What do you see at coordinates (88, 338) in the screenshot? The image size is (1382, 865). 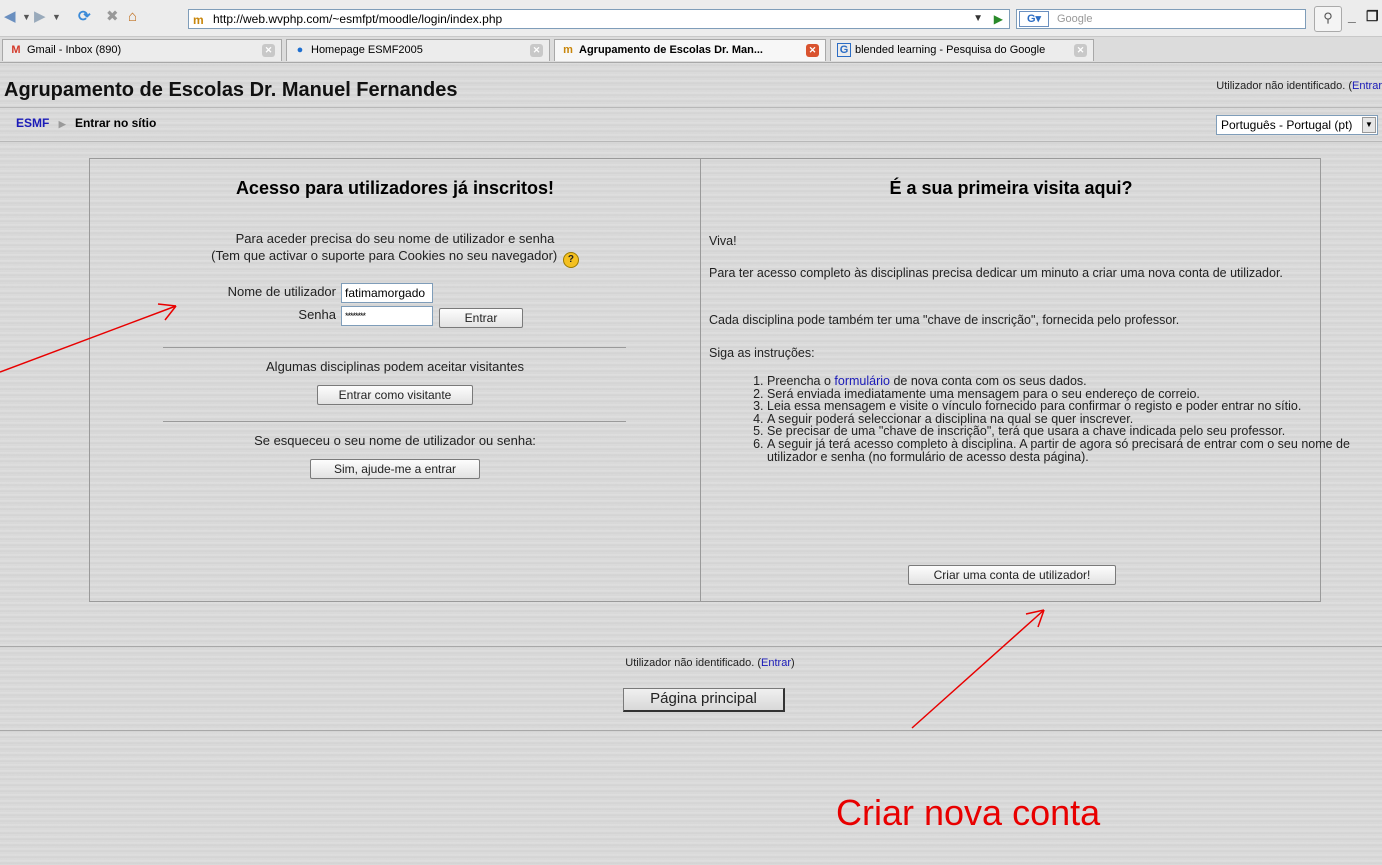 I see `arrow-to-login-fields` at bounding box center [88, 338].